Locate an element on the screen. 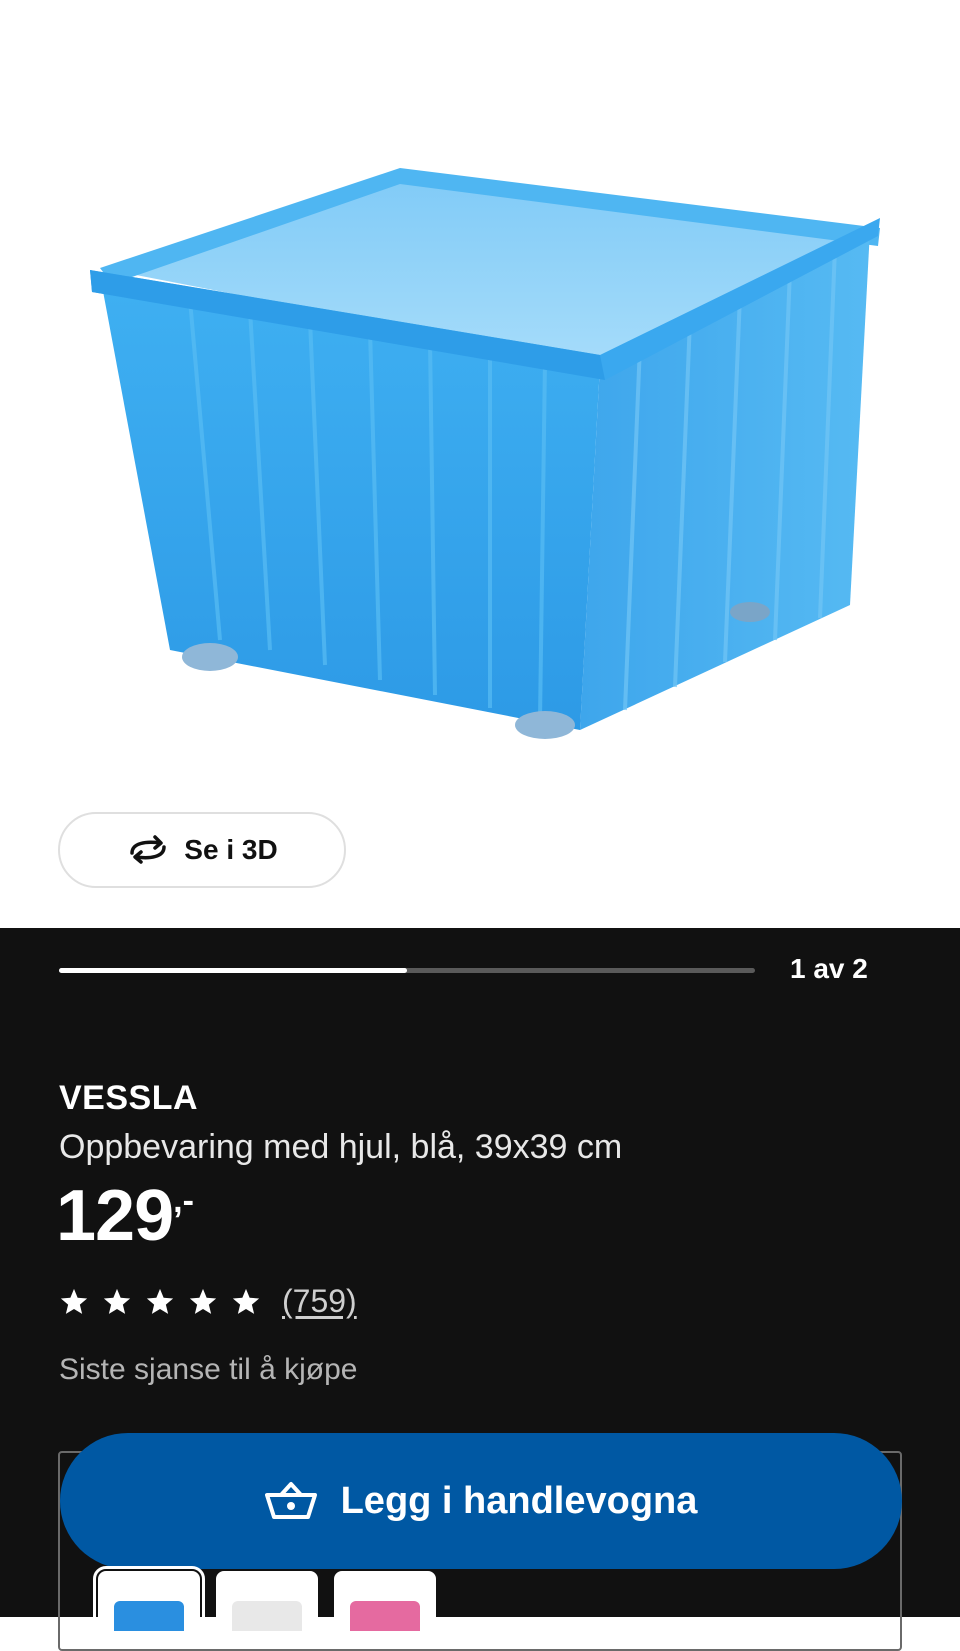 The image size is (960, 1651). gallery-progress-fill is located at coordinates (233, 970).